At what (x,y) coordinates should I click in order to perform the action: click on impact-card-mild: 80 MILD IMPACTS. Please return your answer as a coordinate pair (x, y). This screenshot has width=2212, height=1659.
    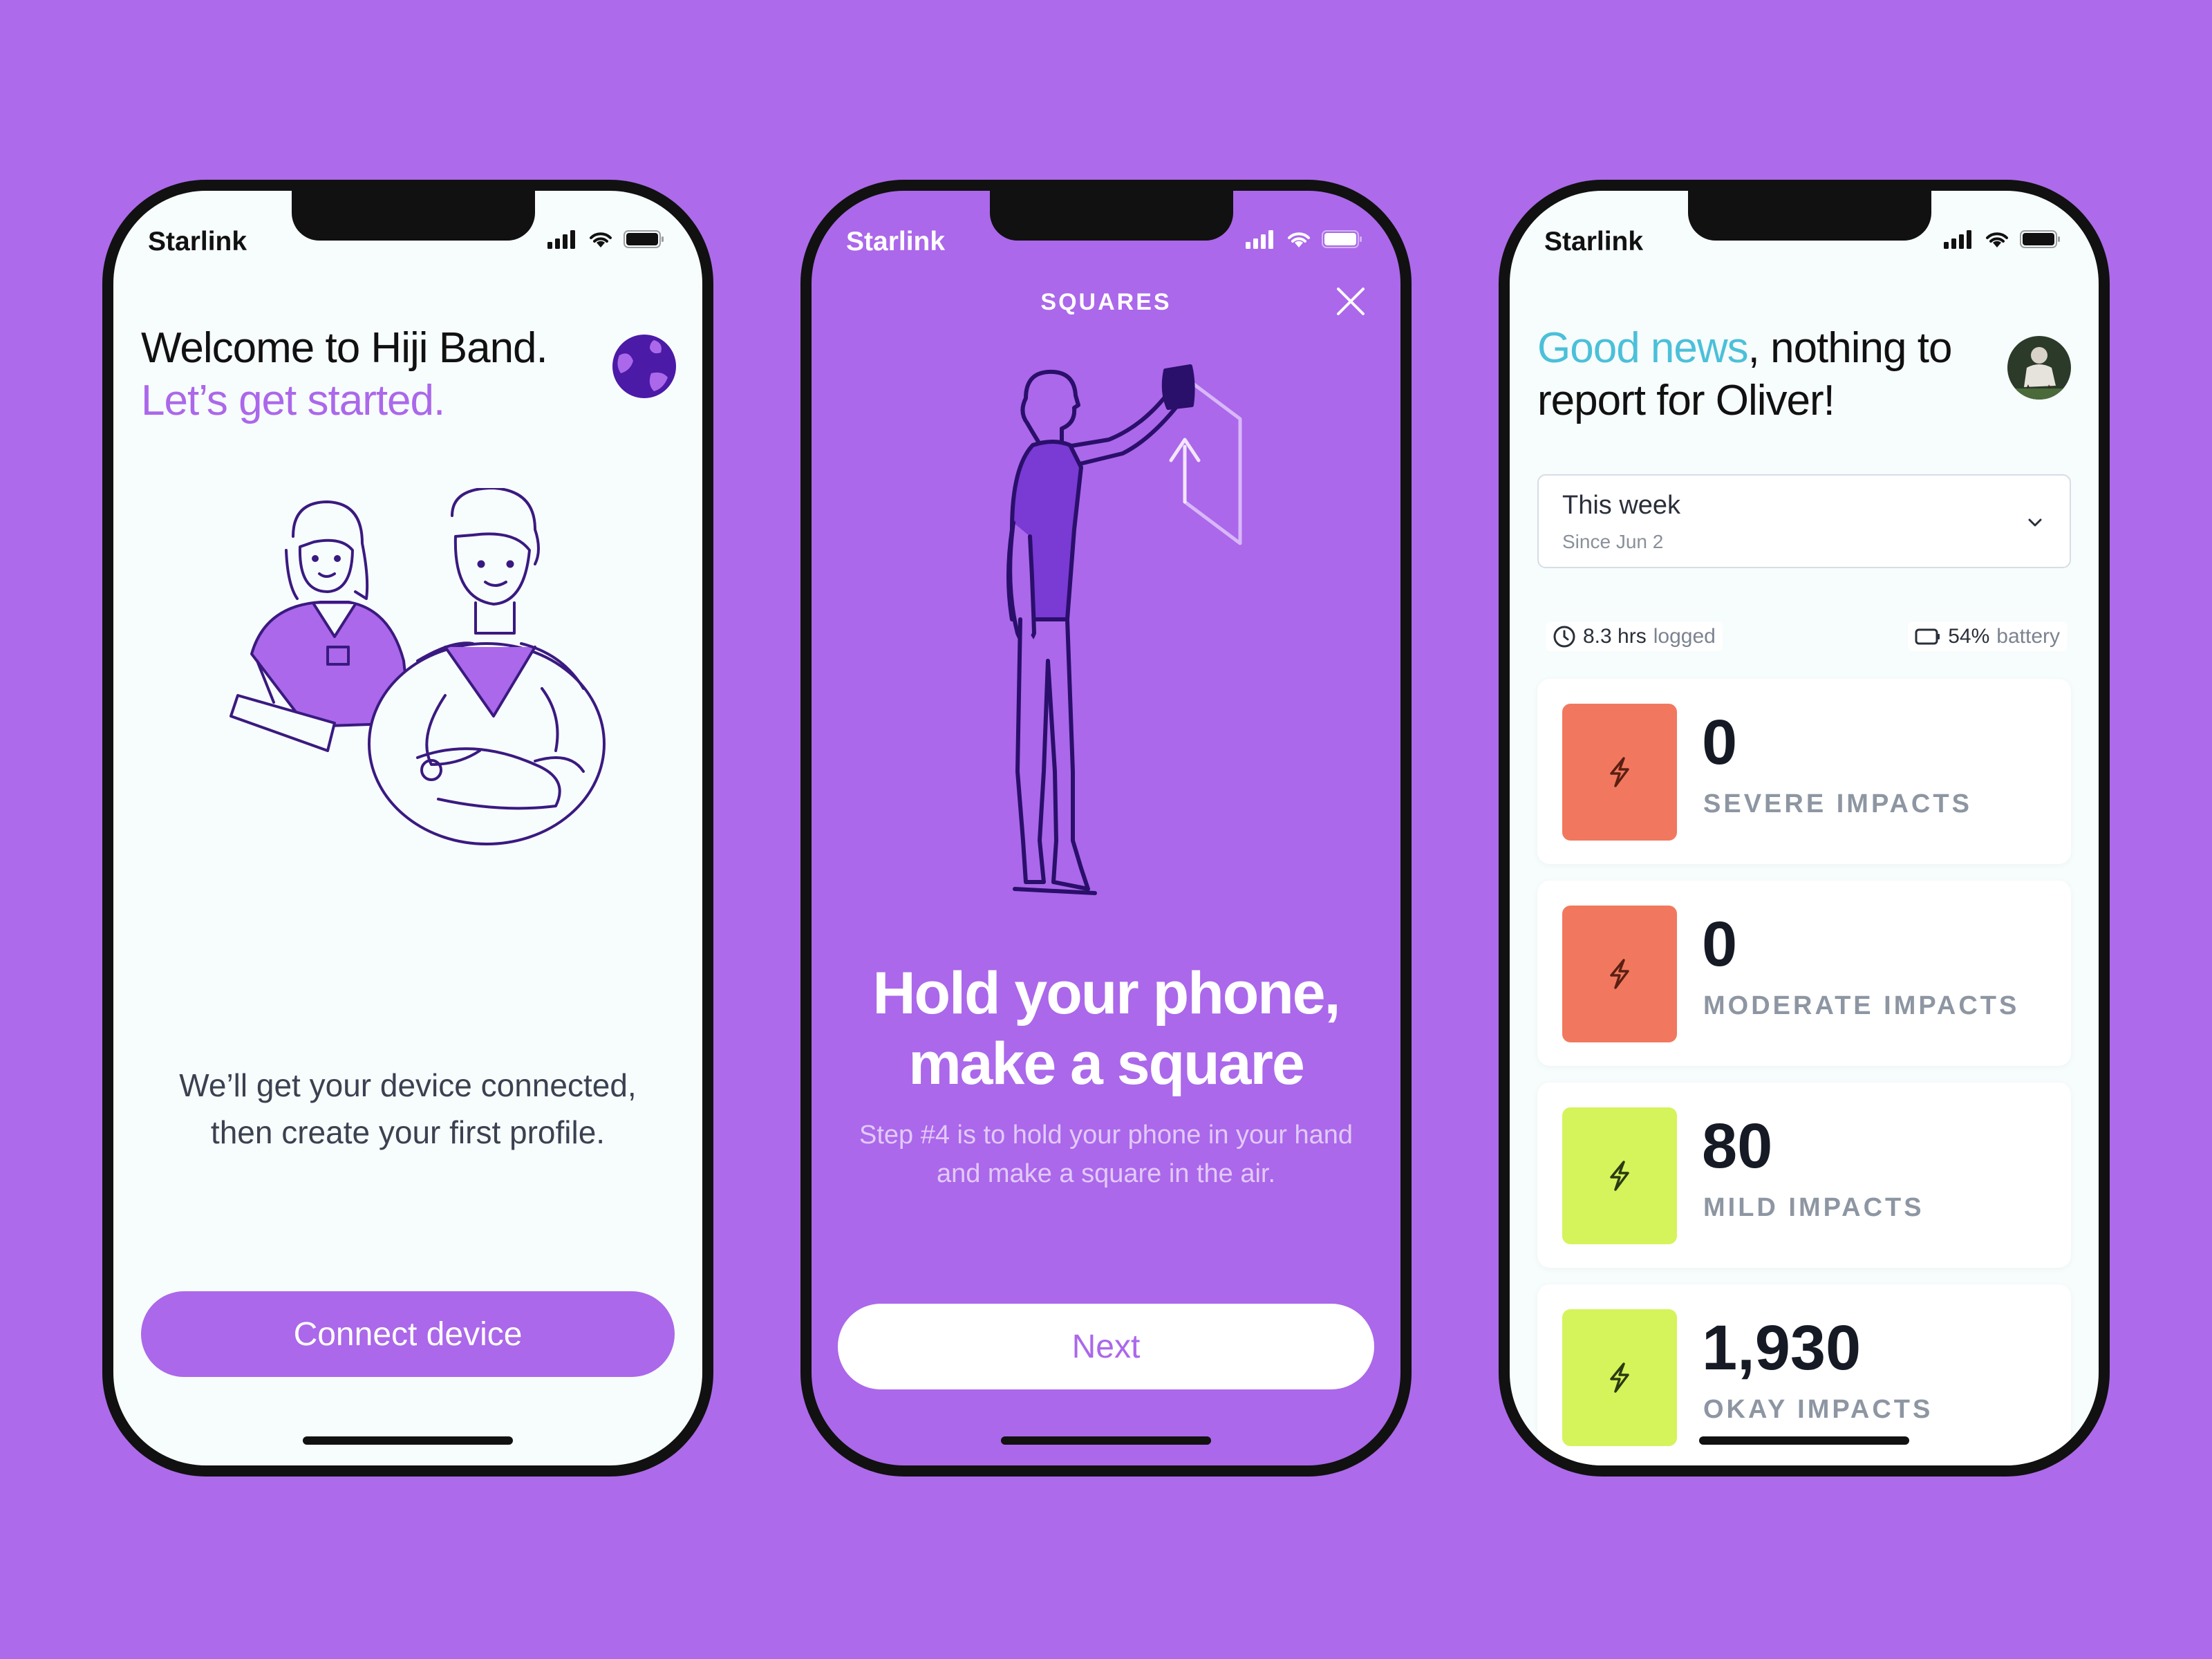
    Looking at the image, I should click on (1804, 1175).